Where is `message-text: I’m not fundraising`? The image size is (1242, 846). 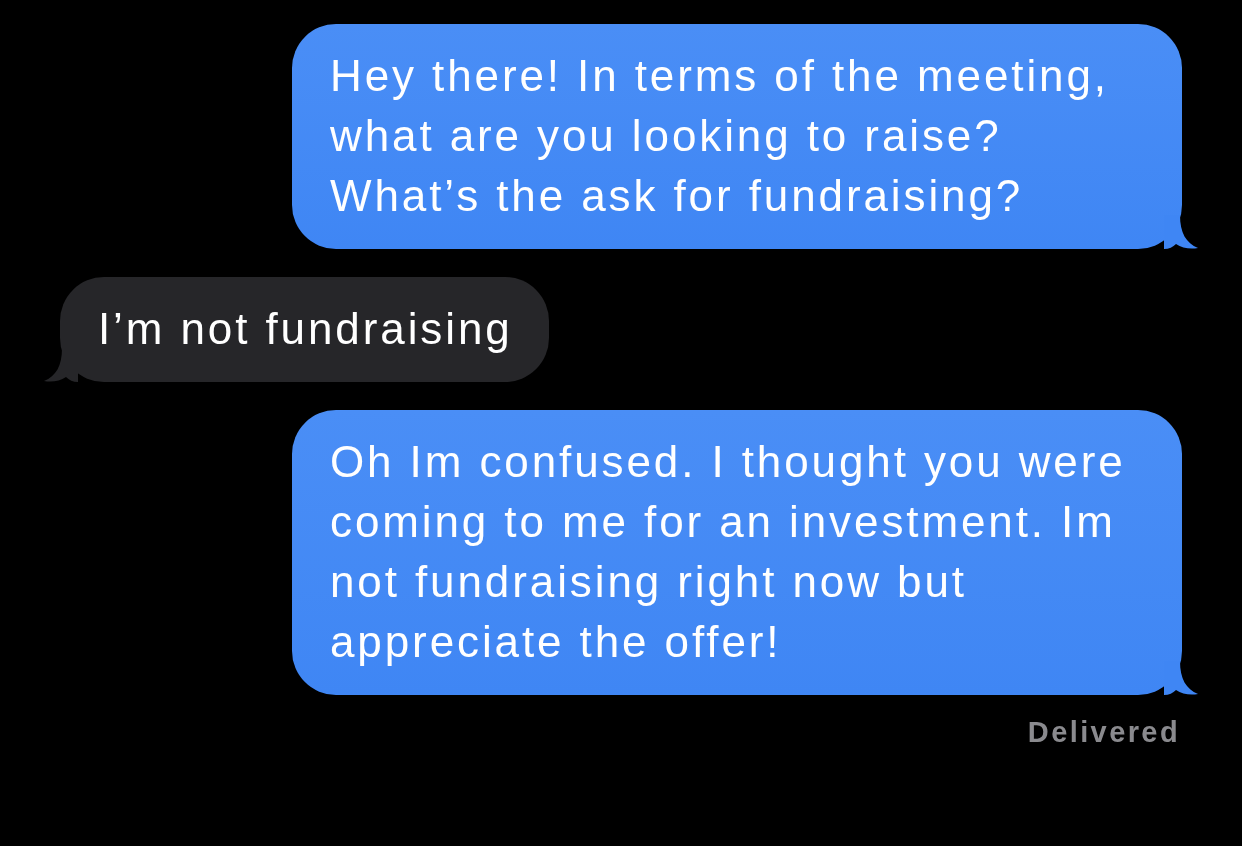
message-text: I’m not fundraising is located at coordinates (305, 329).